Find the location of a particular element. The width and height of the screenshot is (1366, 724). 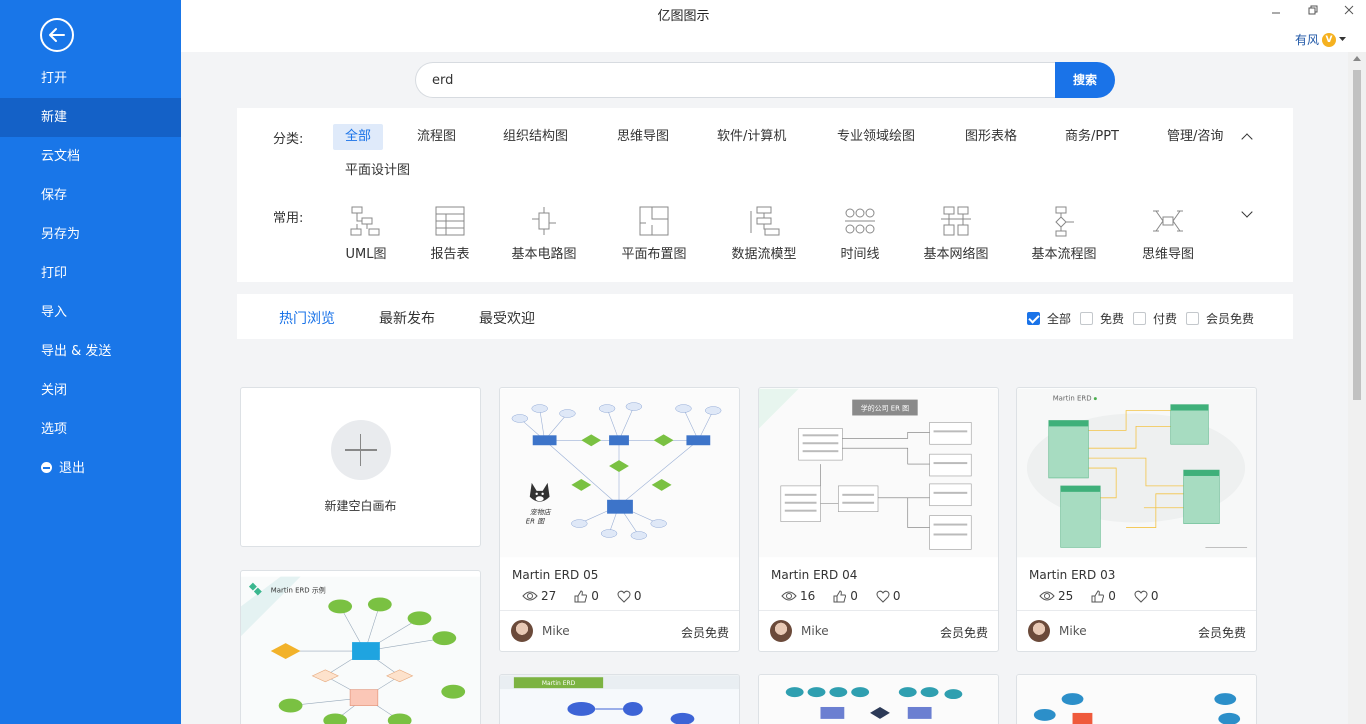

flowchart-icon is located at coordinates (1064, 221).